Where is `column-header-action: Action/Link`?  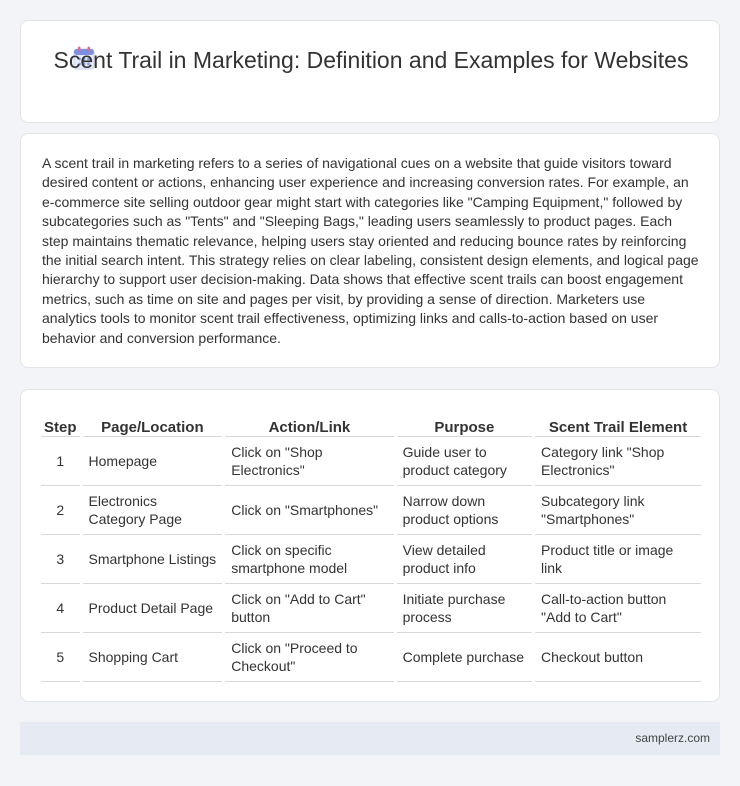 column-header-action: Action/Link is located at coordinates (309, 423).